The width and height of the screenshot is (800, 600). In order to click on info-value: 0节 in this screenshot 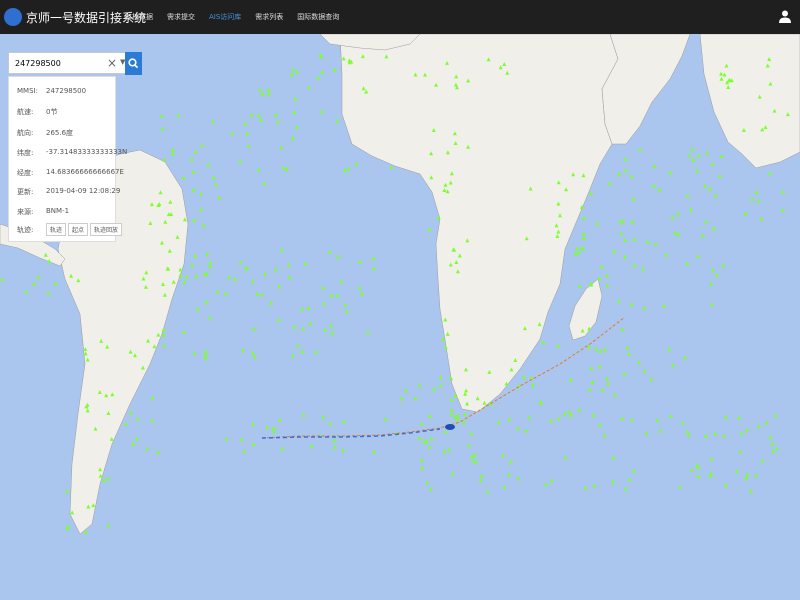, I will do `click(52, 112)`.